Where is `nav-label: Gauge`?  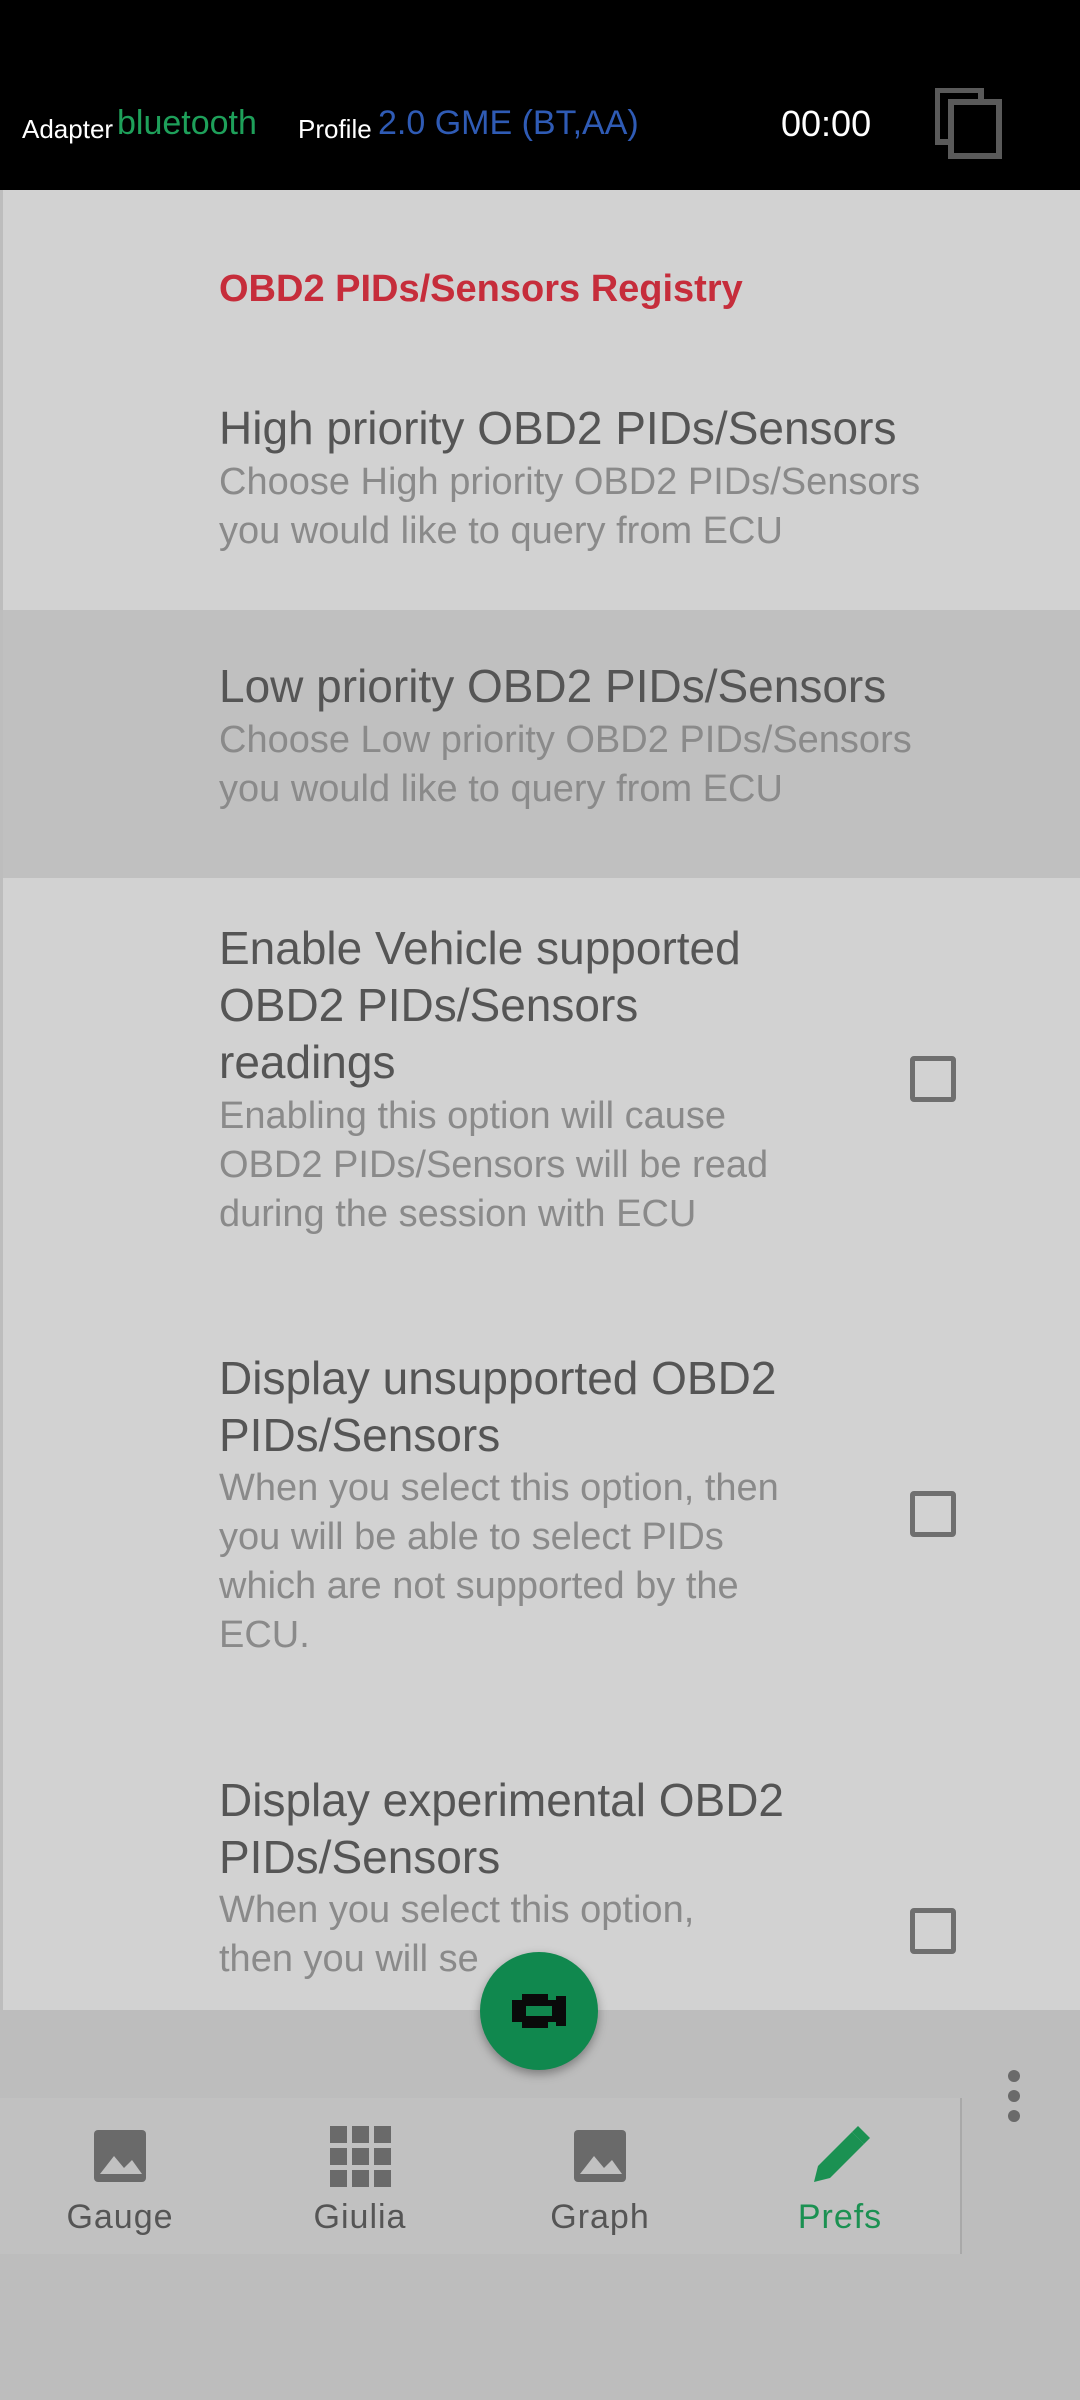
nav-label: Gauge is located at coordinates (120, 2217).